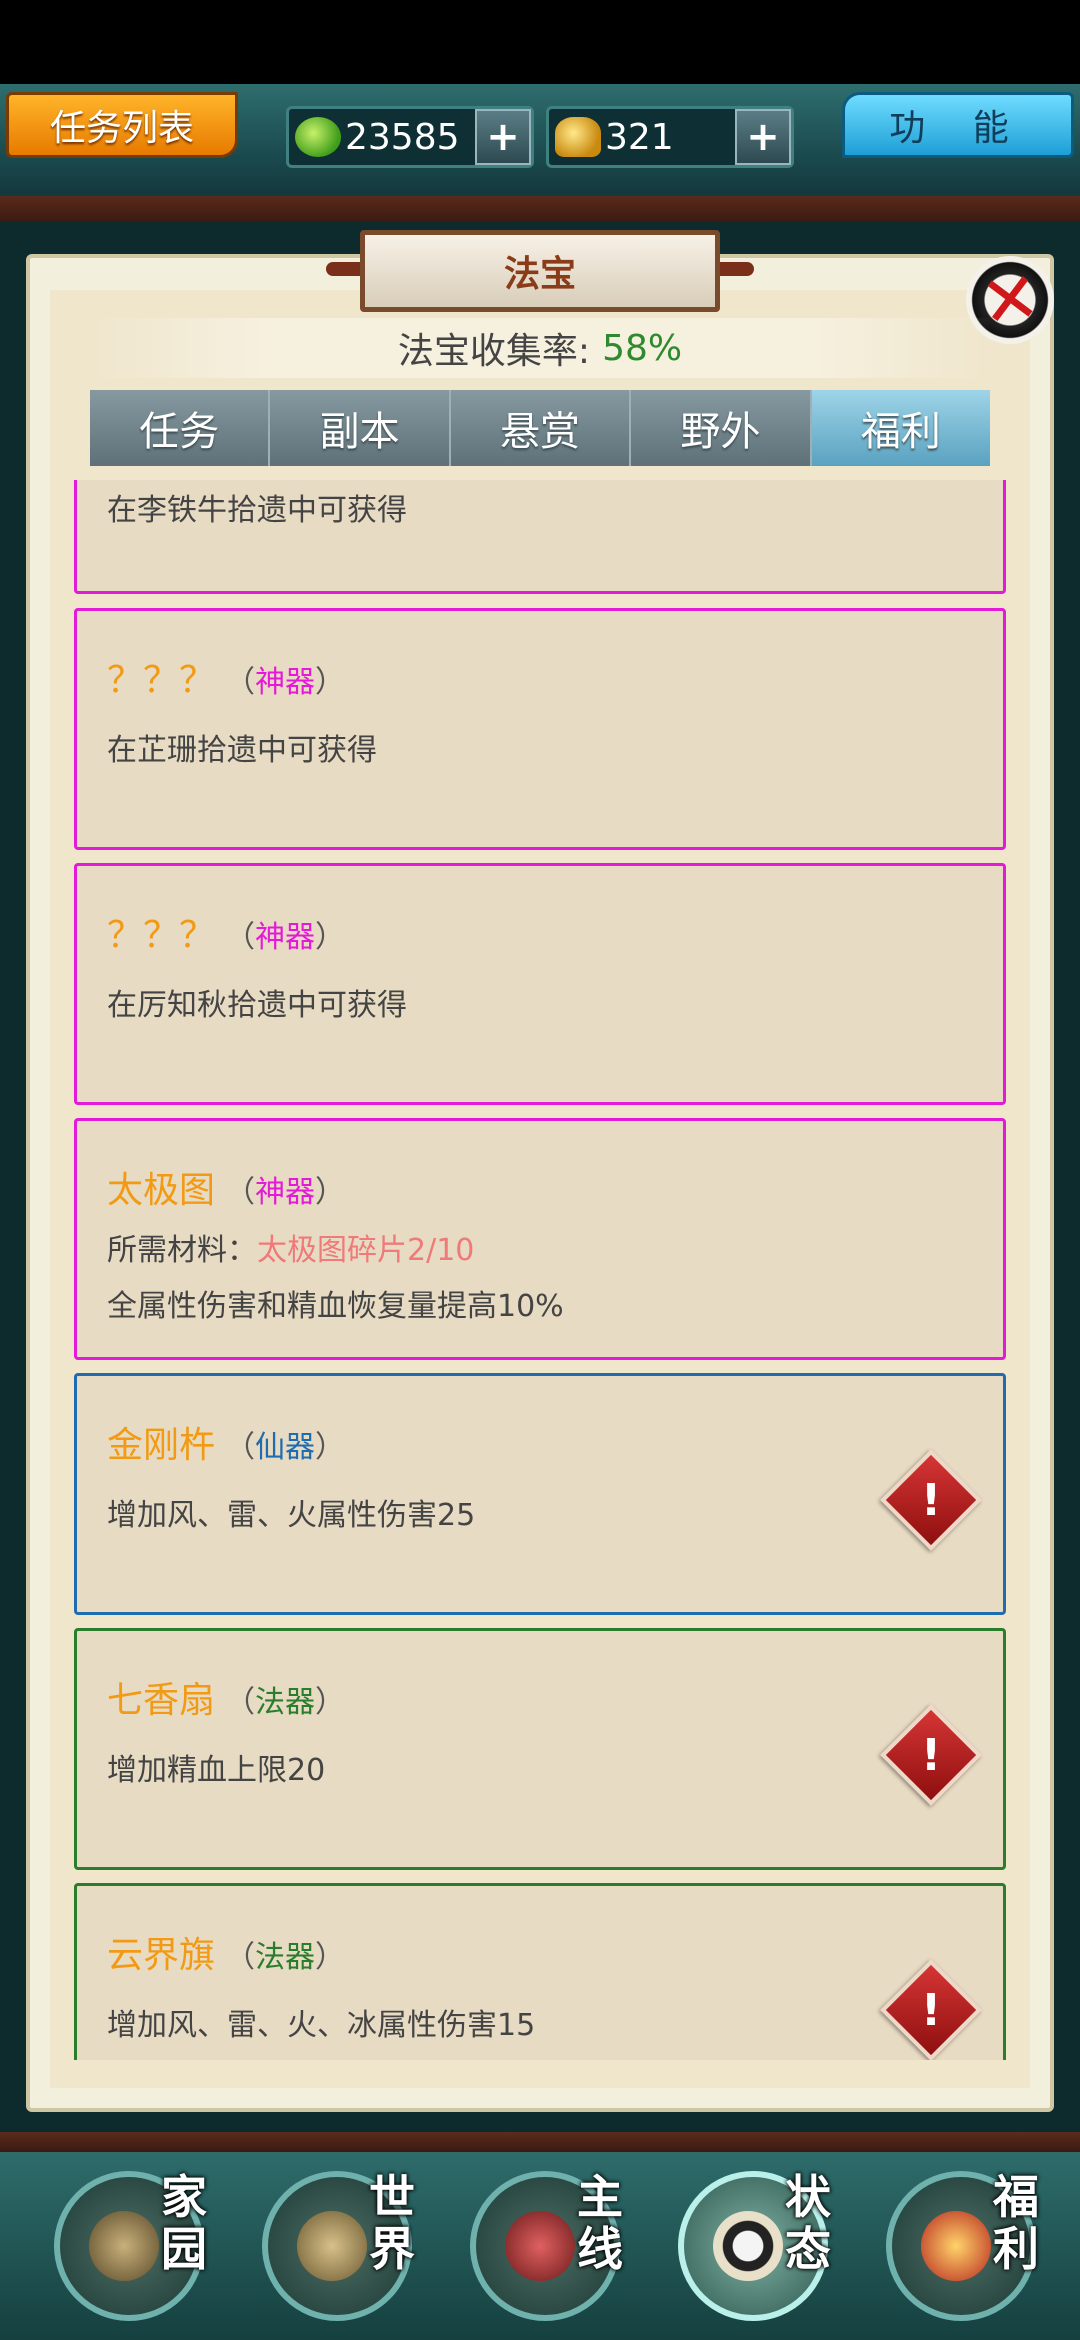 This screenshot has height=2340, width=1080. I want to click on bottom-nav: 家园 世界 主线 状态 福利, so click(540, 2246).